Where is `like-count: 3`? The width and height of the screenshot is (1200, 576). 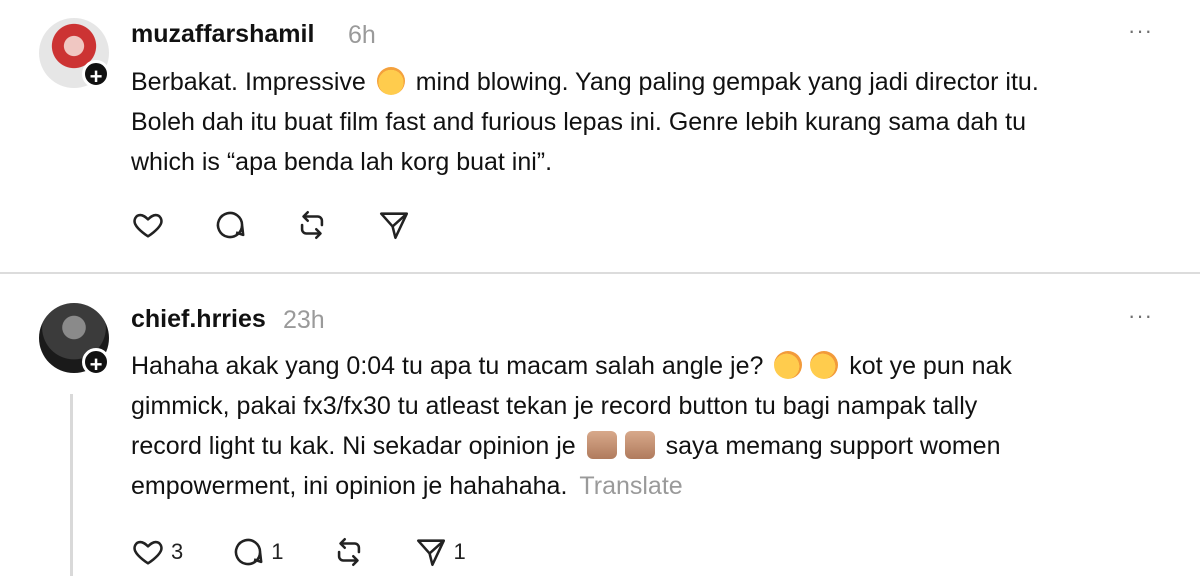 like-count: 3 is located at coordinates (177, 551).